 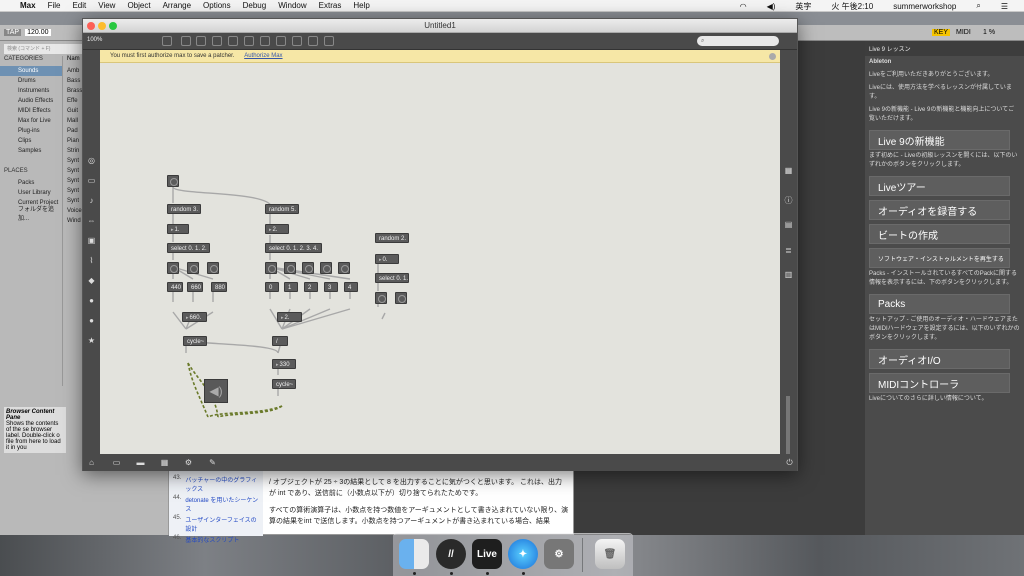 What do you see at coordinates (939, 258) in the screenshot?
I see `help-button-software-instruments: ソフトウェア・インストゥルメントを再生する` at bounding box center [939, 258].